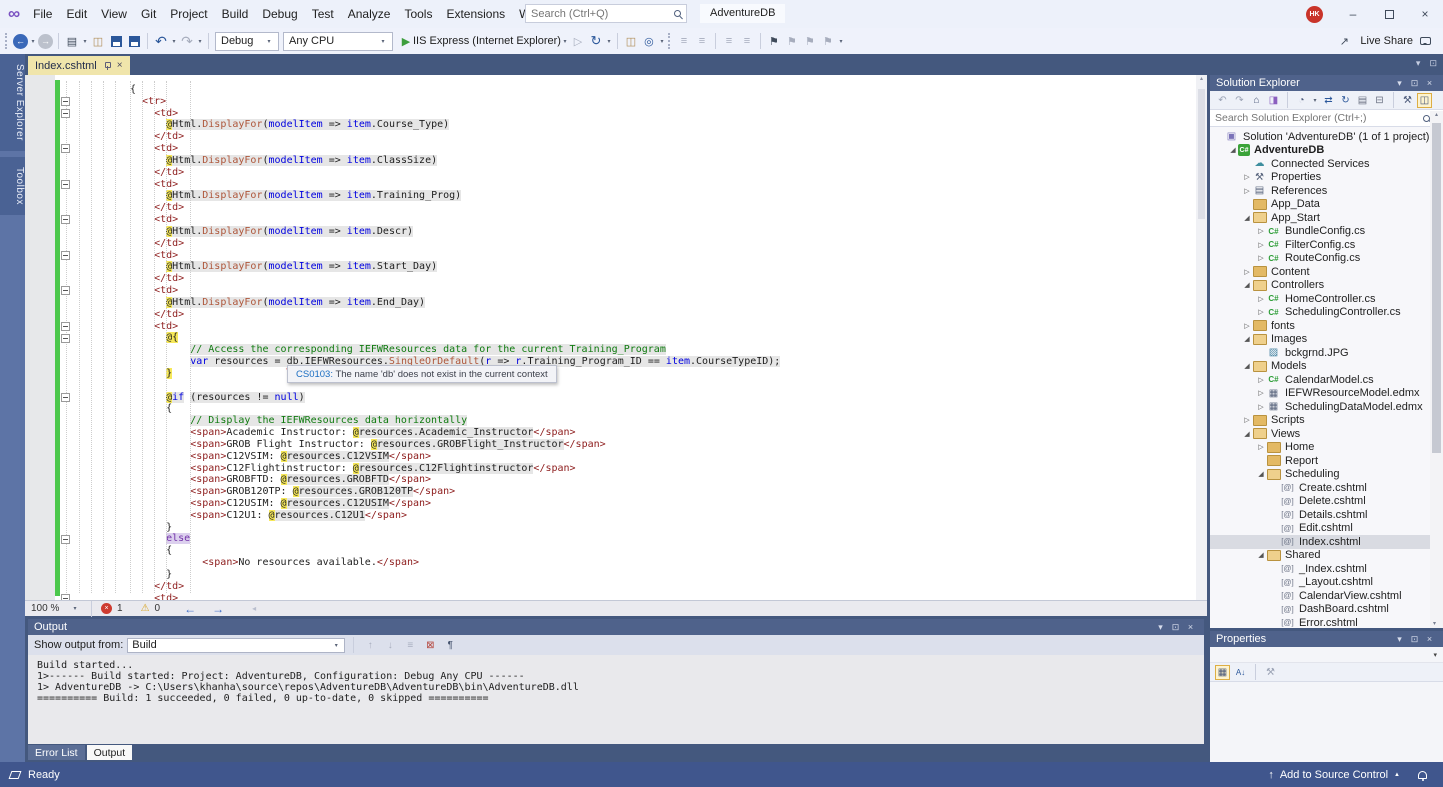 The width and height of the screenshot is (1443, 787). Describe the element at coordinates (72, 41) in the screenshot. I see `new-project-button: ▤` at that location.